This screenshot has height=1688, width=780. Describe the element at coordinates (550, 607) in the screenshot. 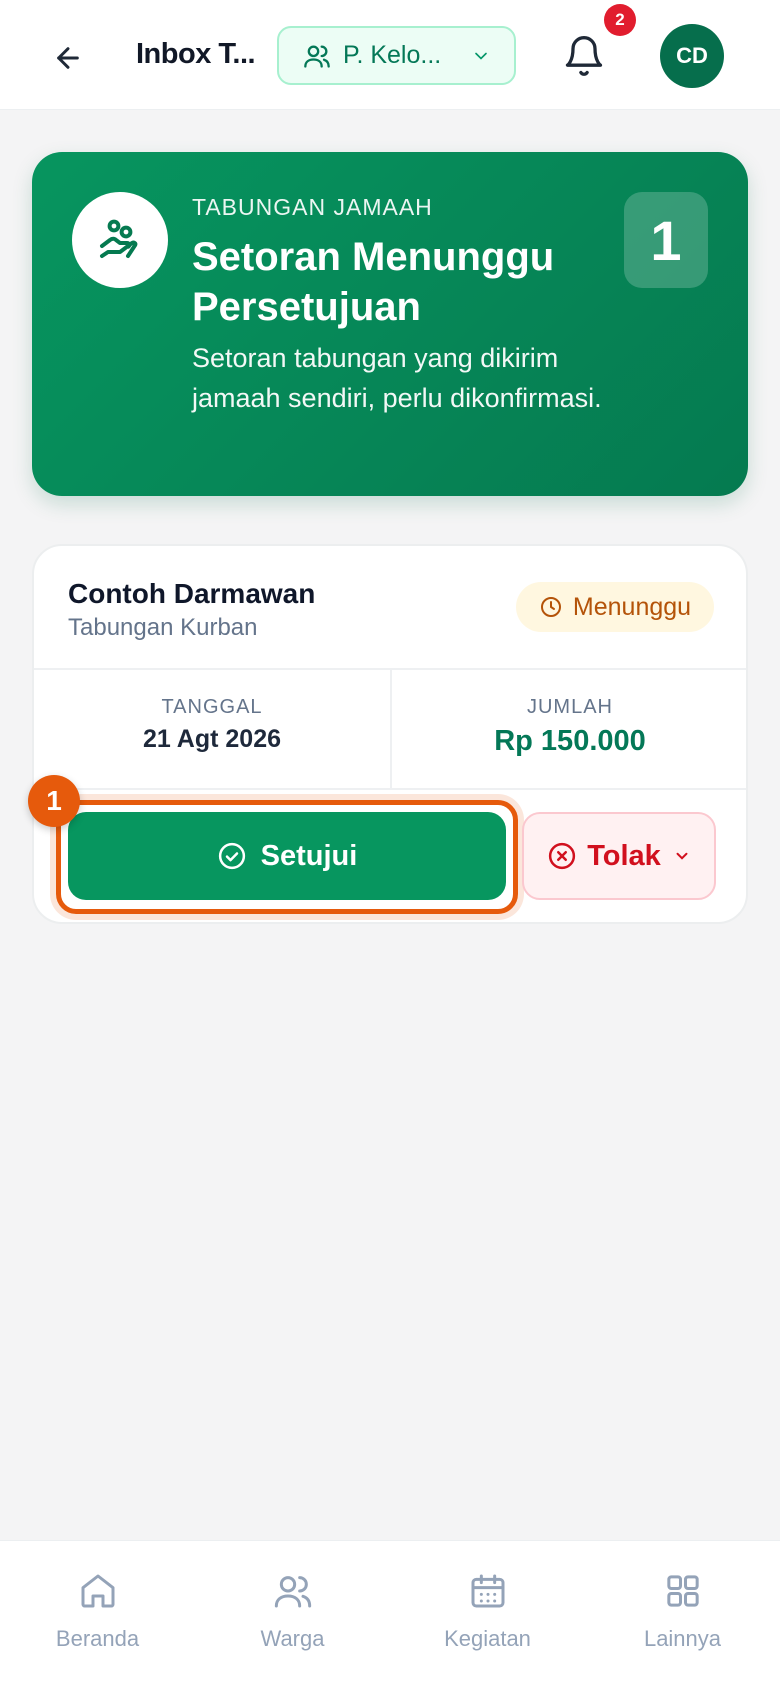

I see `clock-icon` at that location.